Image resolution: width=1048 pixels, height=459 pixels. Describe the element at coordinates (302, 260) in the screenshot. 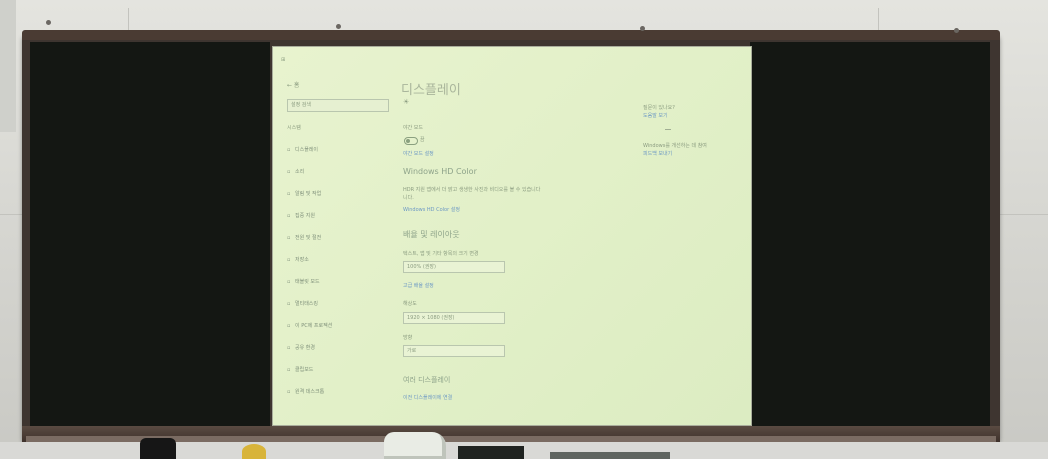

I see `nav-item-label: 저장소` at that location.